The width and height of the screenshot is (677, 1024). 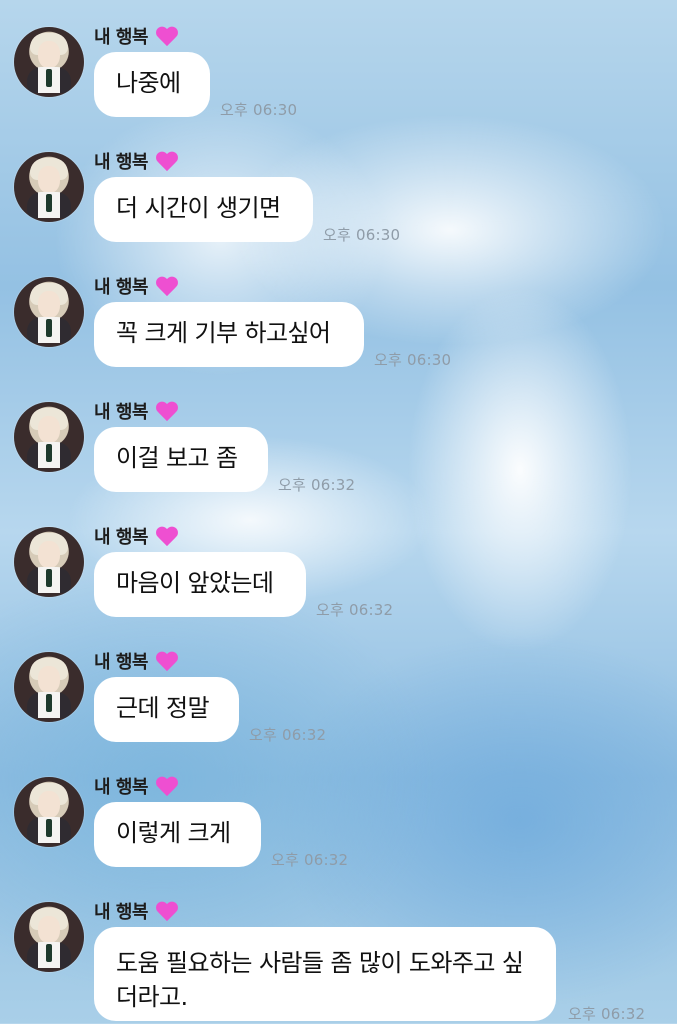 I want to click on message-item: 내 행복 이렇게 크게 오후 06:32, so click(x=338, y=827).